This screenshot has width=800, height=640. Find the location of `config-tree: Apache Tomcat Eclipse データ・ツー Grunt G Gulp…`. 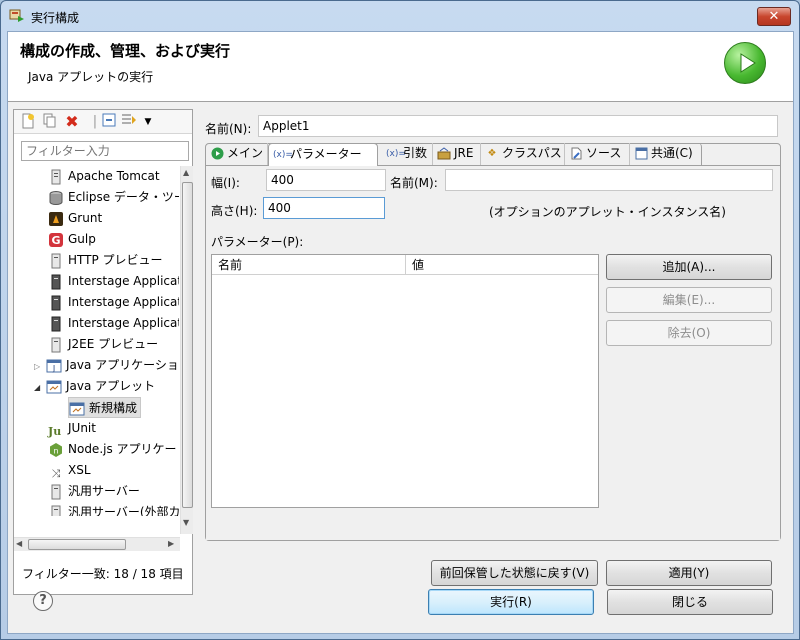

config-tree: Apache Tomcat Eclipse データ・ツー Grunt G Gulp… is located at coordinates (96, 341).